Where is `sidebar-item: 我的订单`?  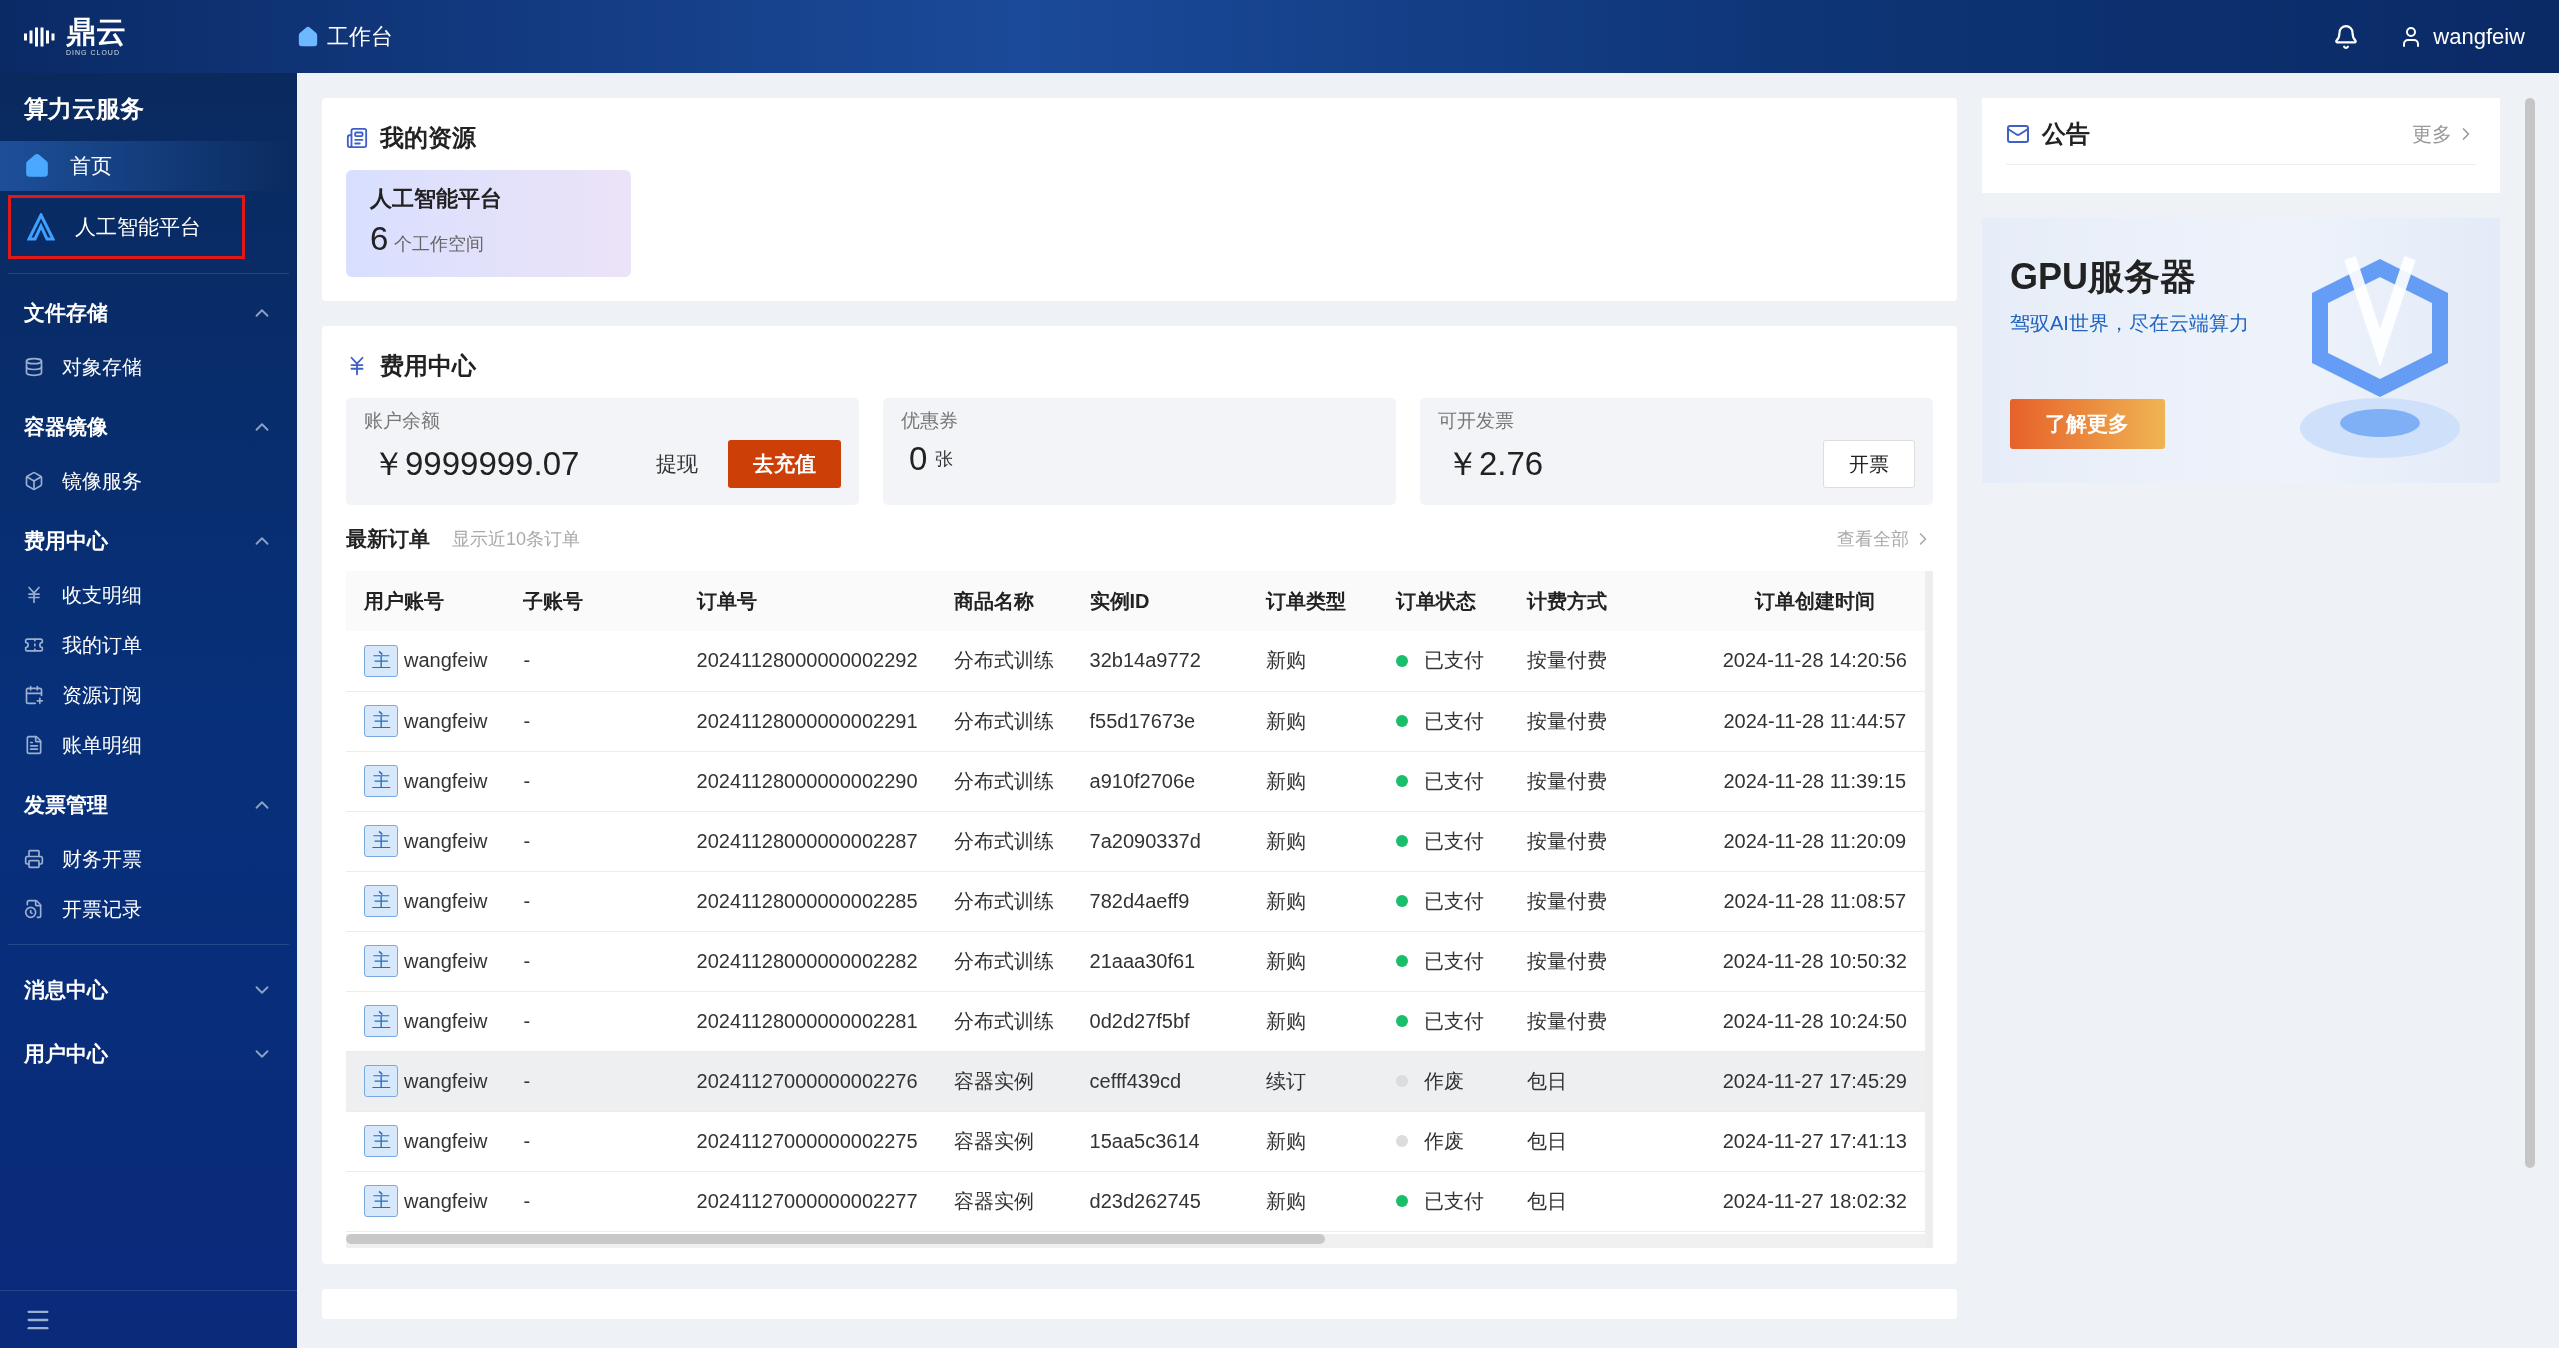
sidebar-item: 我的订单 is located at coordinates (148, 645).